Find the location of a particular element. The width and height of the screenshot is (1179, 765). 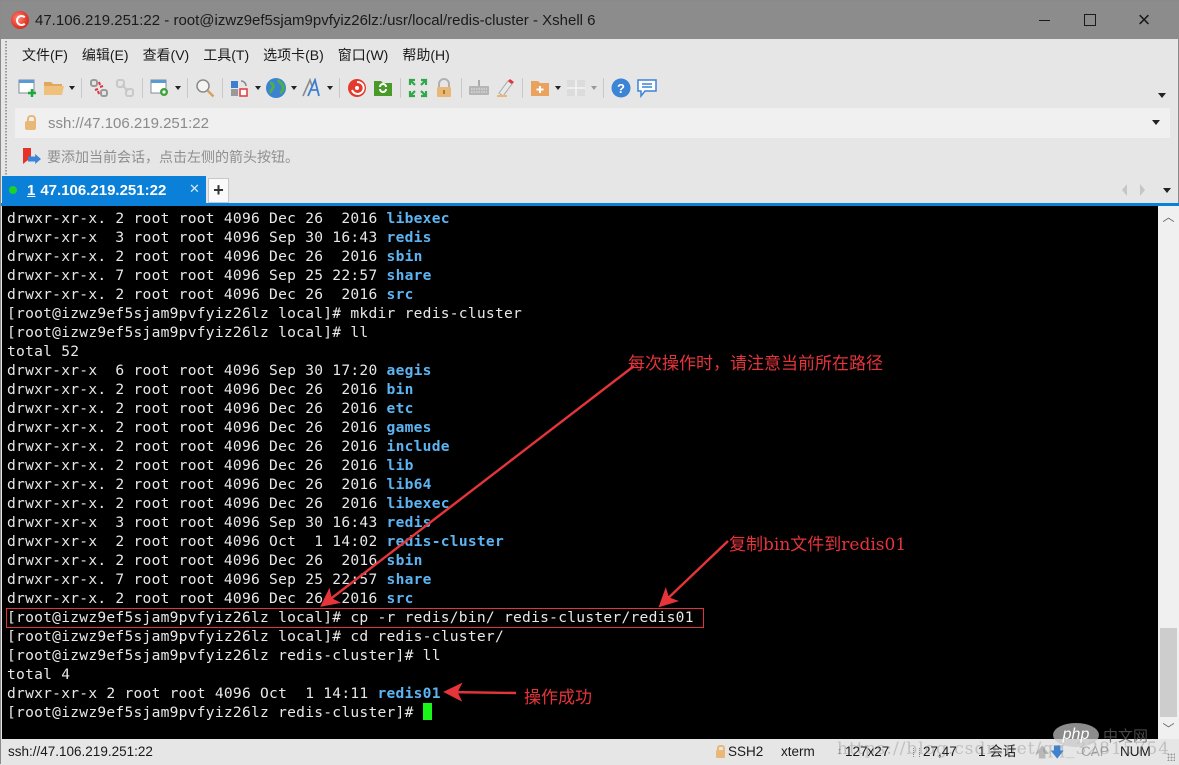

disconnect-icon is located at coordinates (99, 88).